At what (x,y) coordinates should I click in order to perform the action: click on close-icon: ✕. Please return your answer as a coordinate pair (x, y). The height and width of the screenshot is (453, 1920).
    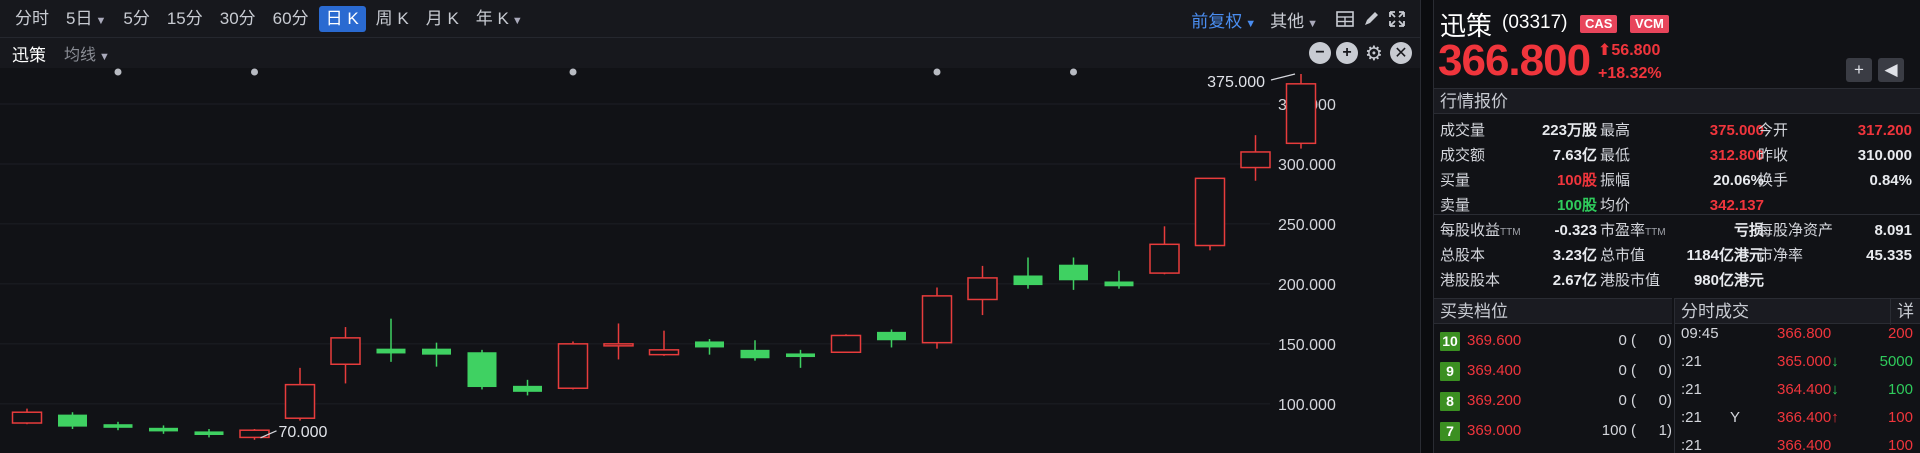
    Looking at the image, I should click on (1401, 53).